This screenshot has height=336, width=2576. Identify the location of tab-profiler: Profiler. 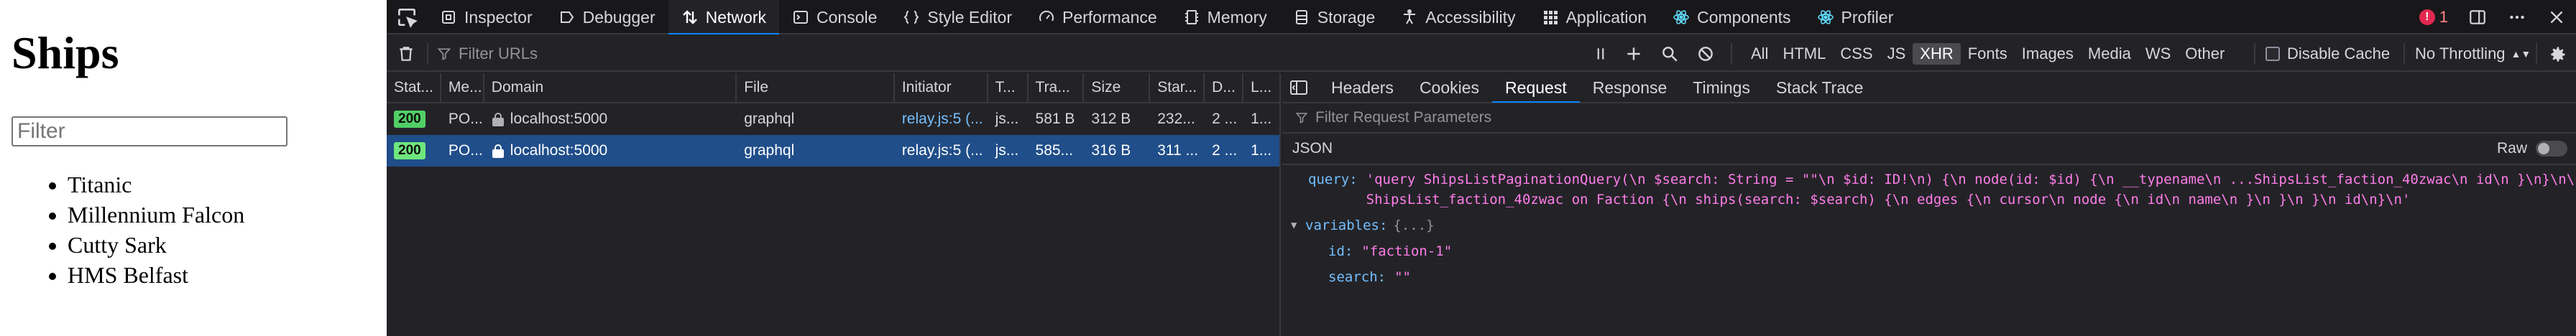
(1855, 17).